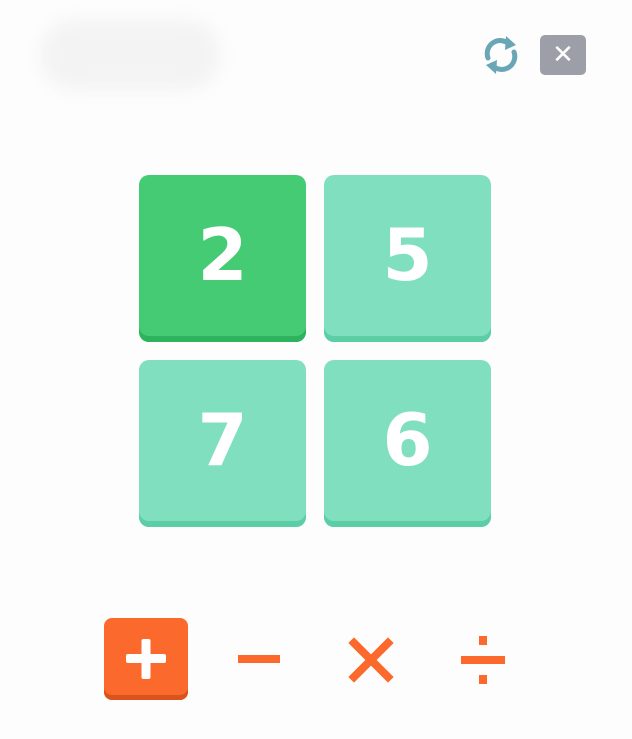 The width and height of the screenshot is (632, 739). I want to click on plus-button, so click(146, 659).